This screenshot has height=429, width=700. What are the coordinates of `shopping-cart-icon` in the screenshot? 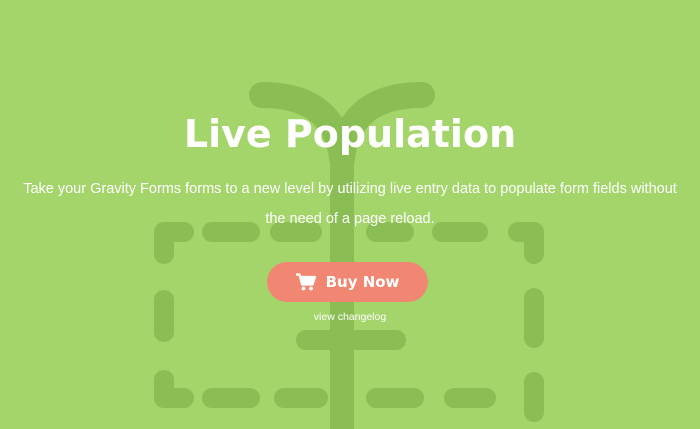 It's located at (305, 282).